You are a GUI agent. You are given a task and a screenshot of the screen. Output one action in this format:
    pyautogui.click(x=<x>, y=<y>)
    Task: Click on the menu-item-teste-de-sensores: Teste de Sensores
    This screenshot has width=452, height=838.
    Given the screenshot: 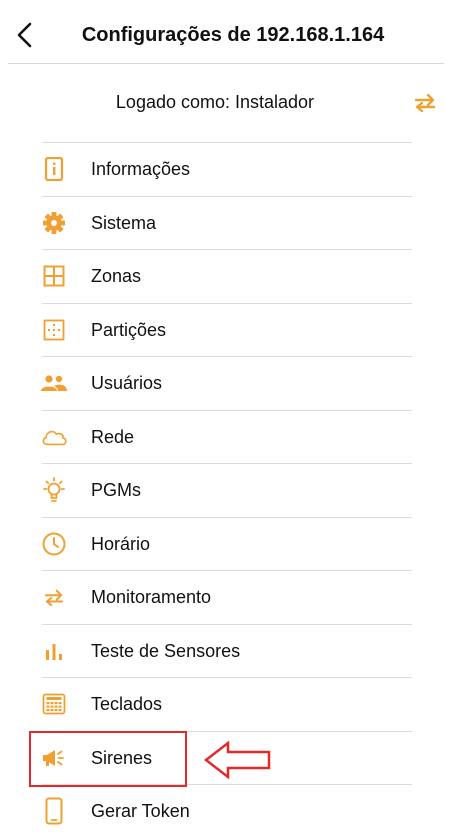 What is the action you would take?
    pyautogui.click(x=226, y=651)
    